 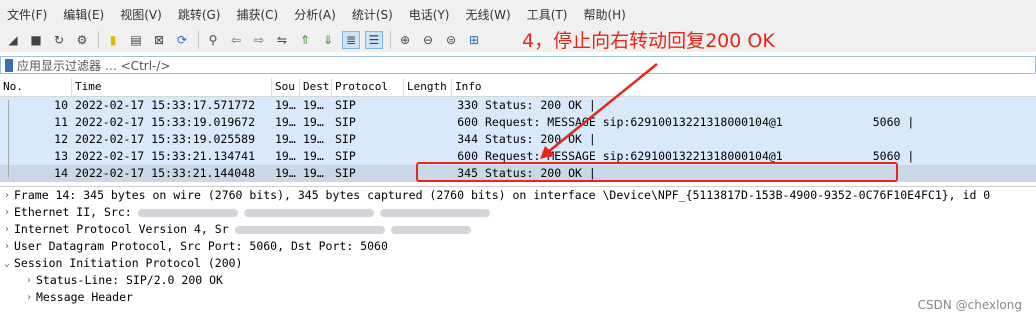 I want to click on conversation-line, so click(x=8, y=139).